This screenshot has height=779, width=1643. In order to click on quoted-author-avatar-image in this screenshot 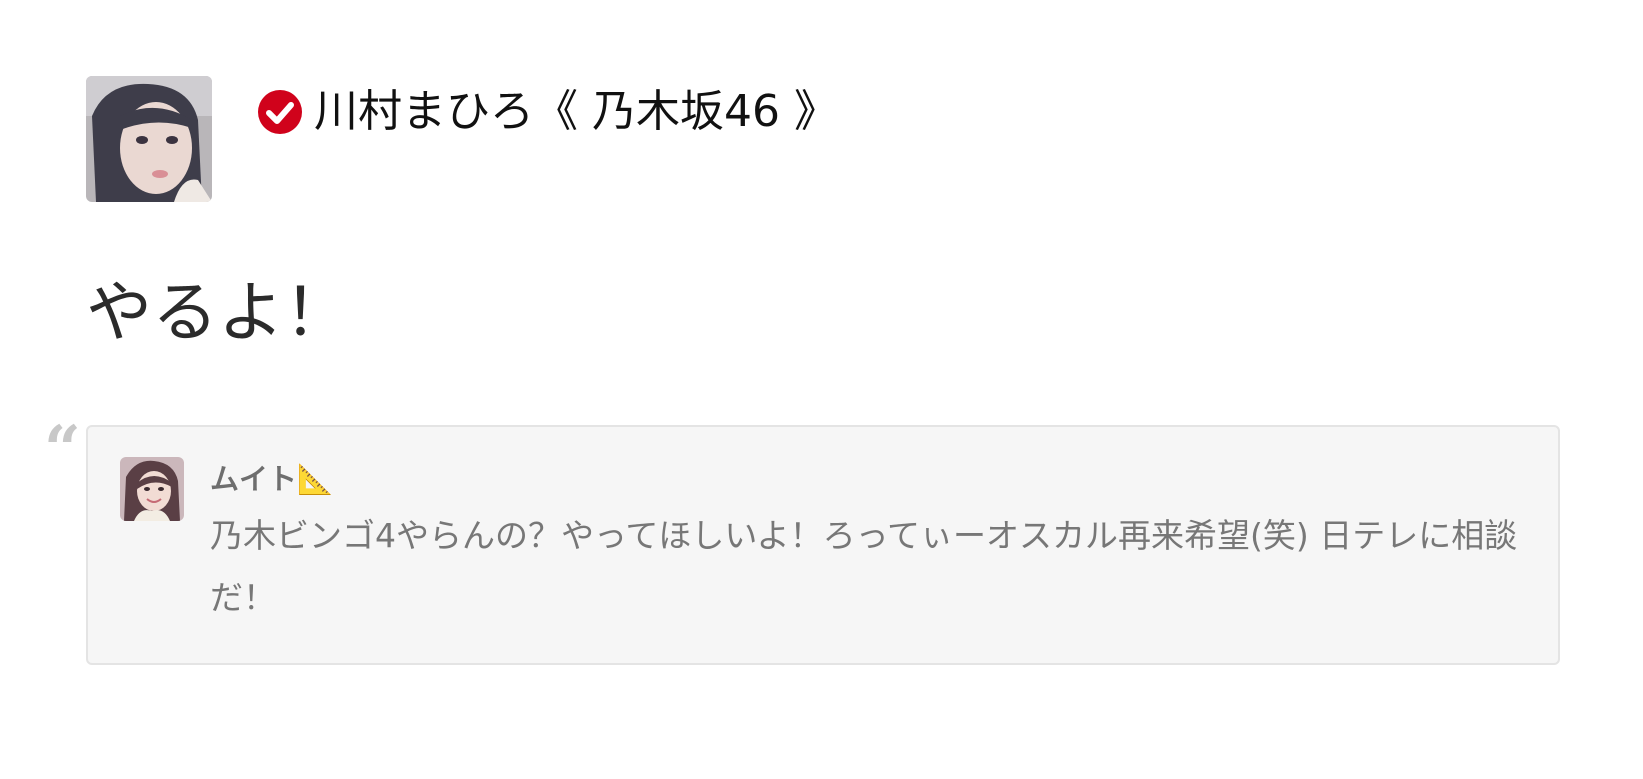, I will do `click(152, 489)`.